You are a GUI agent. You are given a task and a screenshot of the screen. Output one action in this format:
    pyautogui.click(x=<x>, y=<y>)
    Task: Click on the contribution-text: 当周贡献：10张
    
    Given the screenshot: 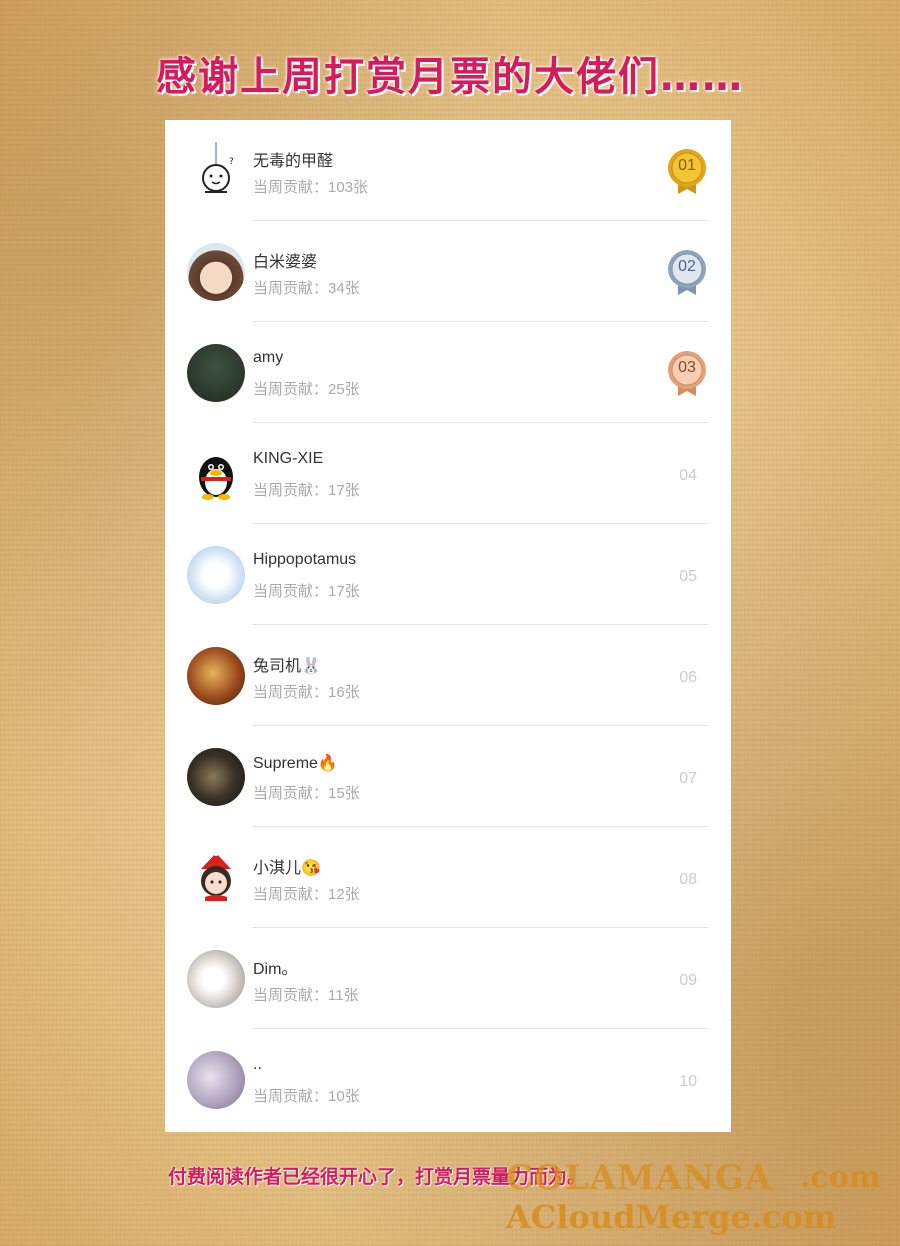 What is the action you would take?
    pyautogui.click(x=306, y=1096)
    